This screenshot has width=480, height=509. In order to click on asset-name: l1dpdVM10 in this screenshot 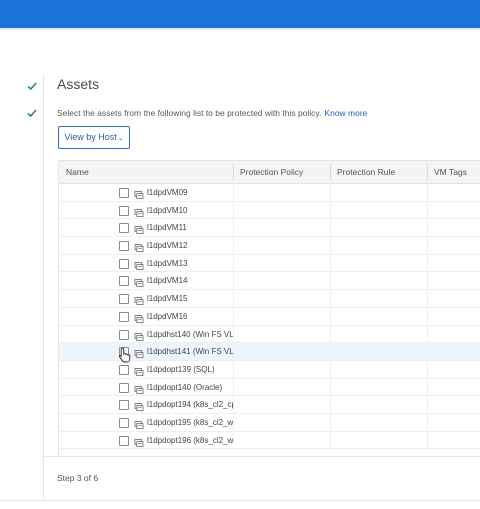, I will do `click(167, 210)`.